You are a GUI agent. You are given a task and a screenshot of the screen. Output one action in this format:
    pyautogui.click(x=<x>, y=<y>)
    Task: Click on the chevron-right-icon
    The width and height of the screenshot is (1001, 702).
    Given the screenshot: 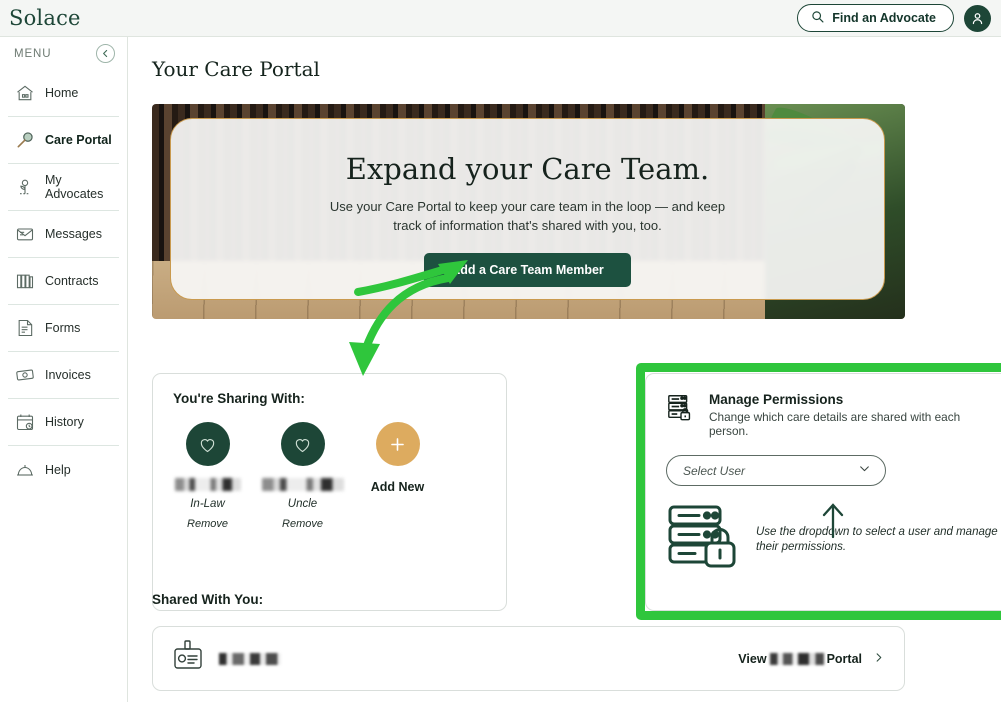 What is the action you would take?
    pyautogui.click(x=878, y=659)
    